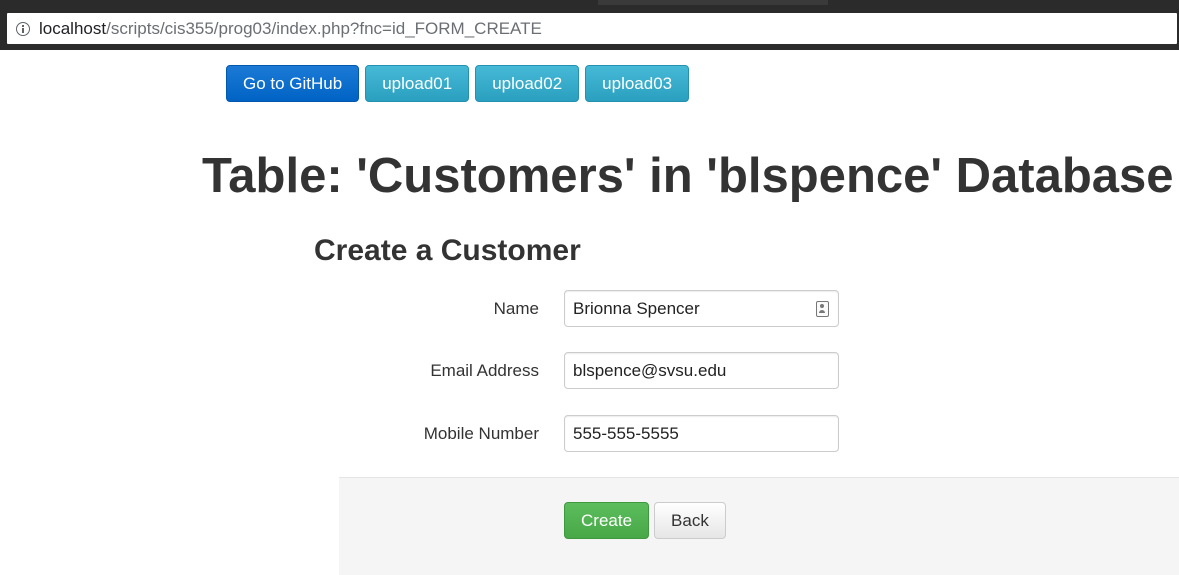  What do you see at coordinates (701, 433) in the screenshot?
I see `mobile-input` at bounding box center [701, 433].